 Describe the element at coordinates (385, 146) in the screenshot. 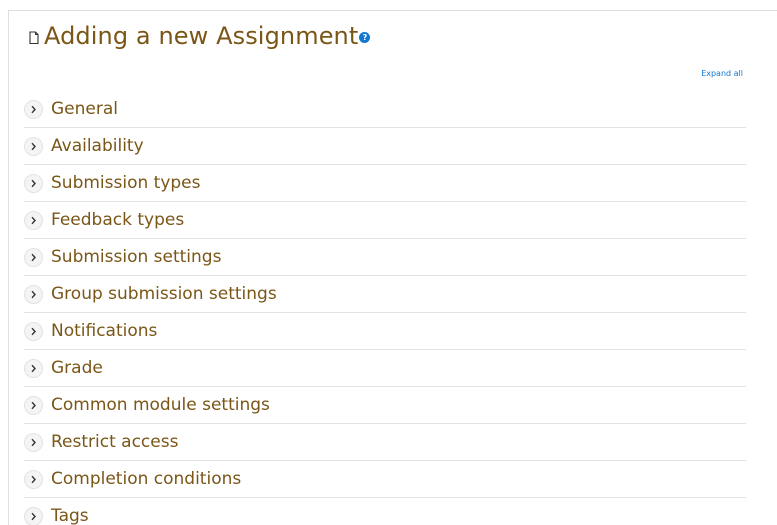

I see `section-availability: Availability` at that location.